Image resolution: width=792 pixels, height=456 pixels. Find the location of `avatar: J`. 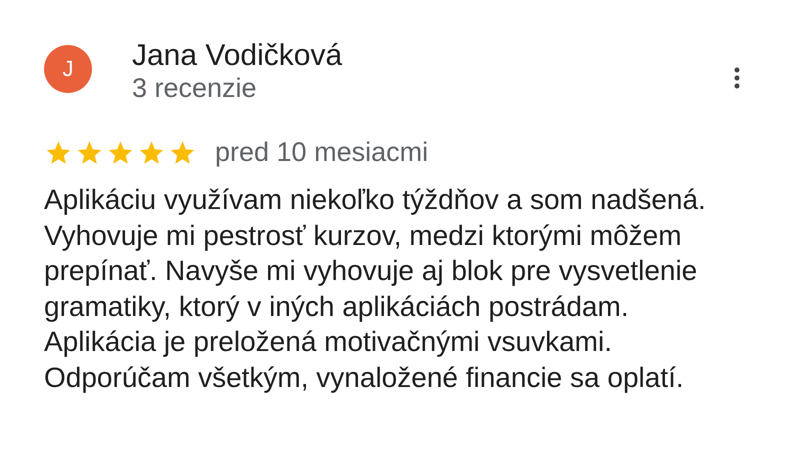

avatar: J is located at coordinates (68, 69).